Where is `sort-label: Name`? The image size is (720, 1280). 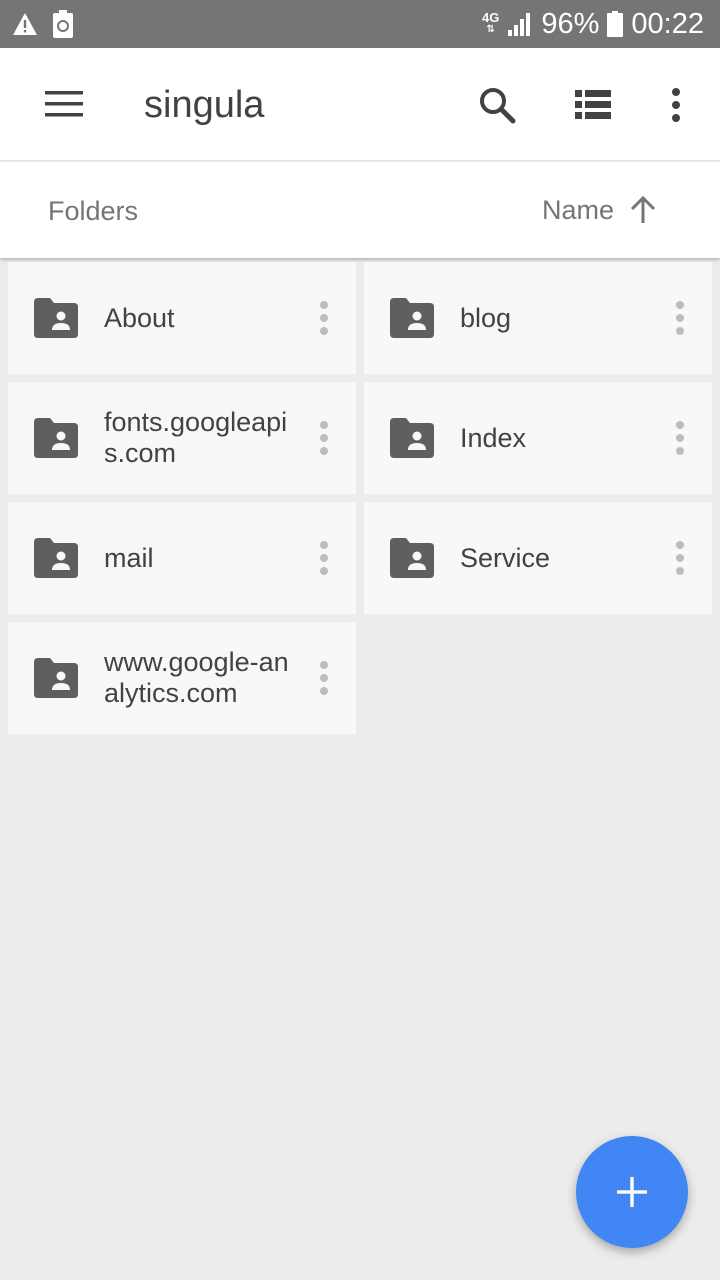
sort-label: Name is located at coordinates (578, 209).